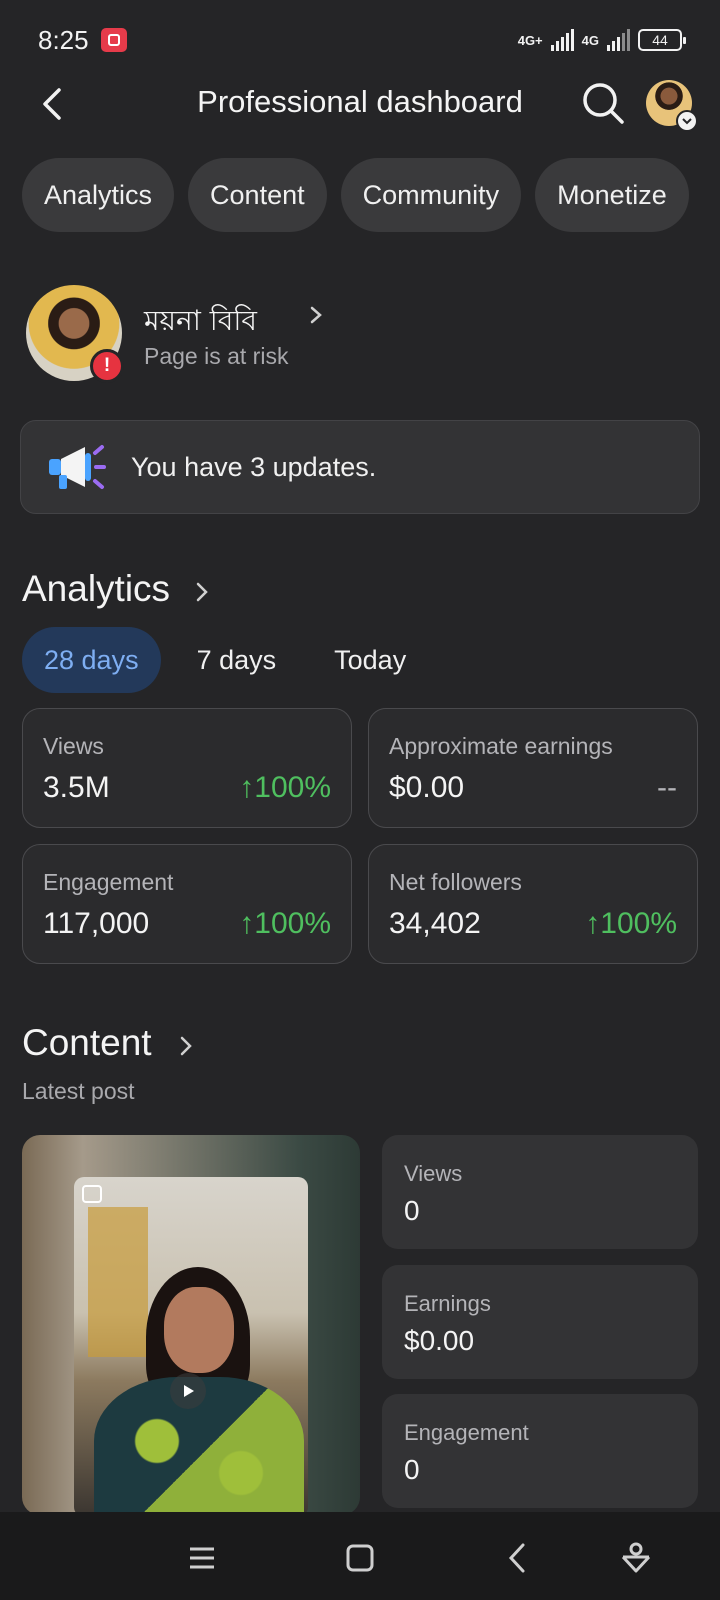 Image resolution: width=720 pixels, height=1600 pixels. Describe the element at coordinates (360, 105) in the screenshot. I see `header: Professional dashboard` at that location.